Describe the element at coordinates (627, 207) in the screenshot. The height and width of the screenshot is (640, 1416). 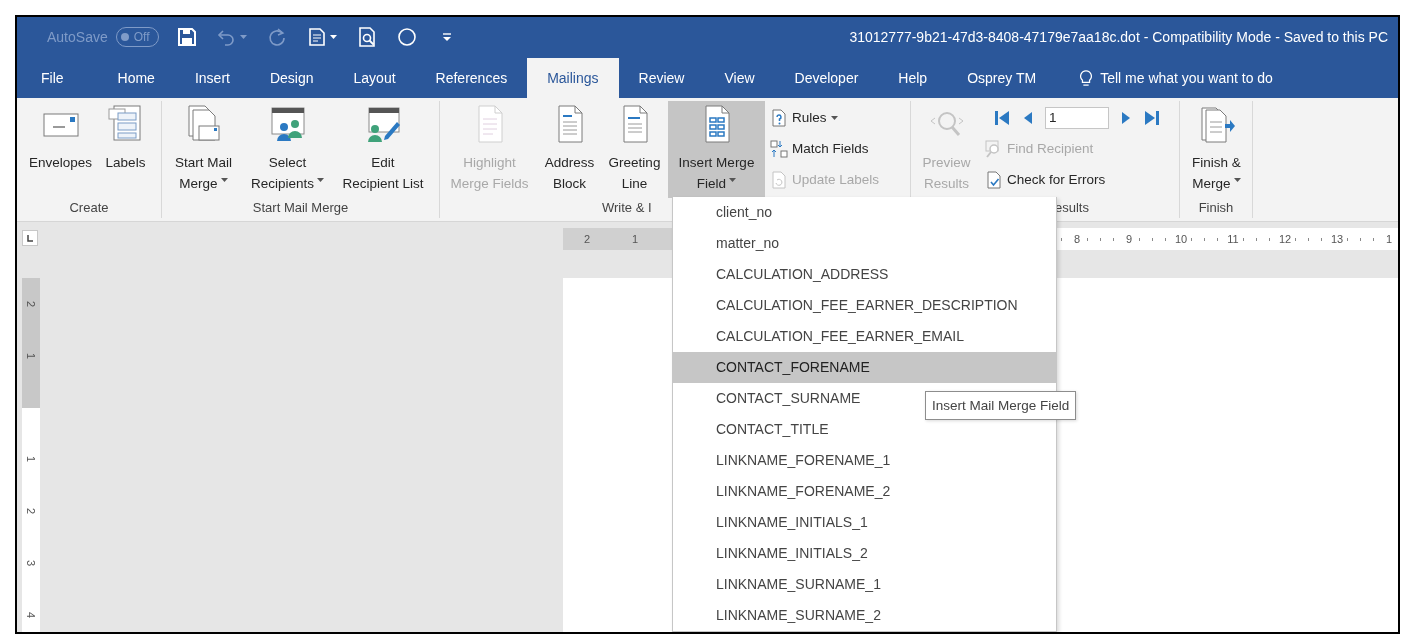
I see `group-label: Write & I` at that location.